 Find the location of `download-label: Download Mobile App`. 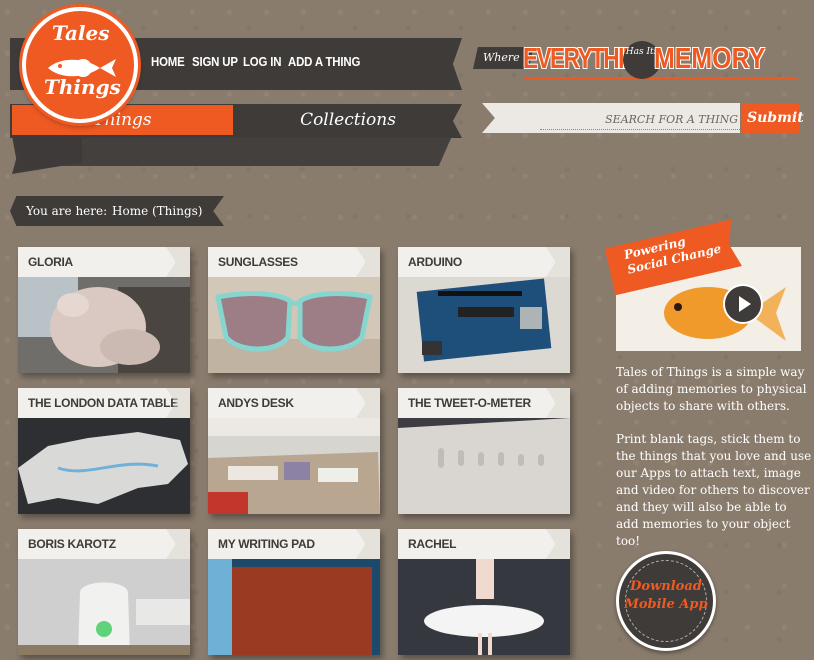

download-label: Download Mobile App is located at coordinates (666, 596).